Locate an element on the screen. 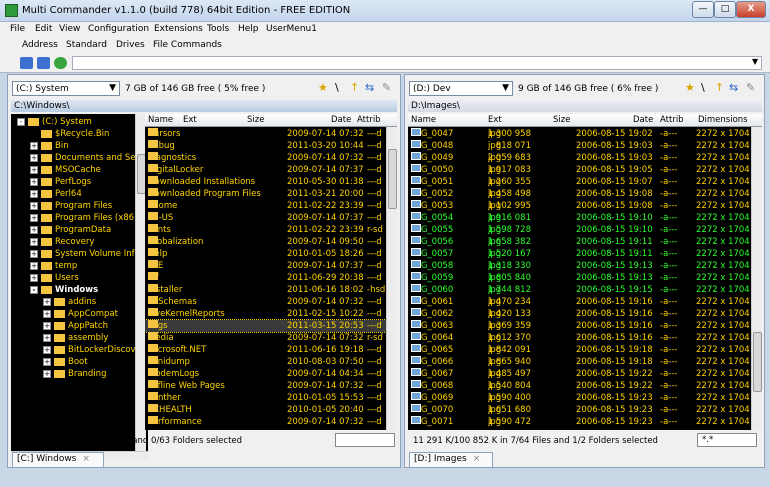 The height and width of the screenshot is (487, 770). tree-item: + Boot is located at coordinates (65, 362).